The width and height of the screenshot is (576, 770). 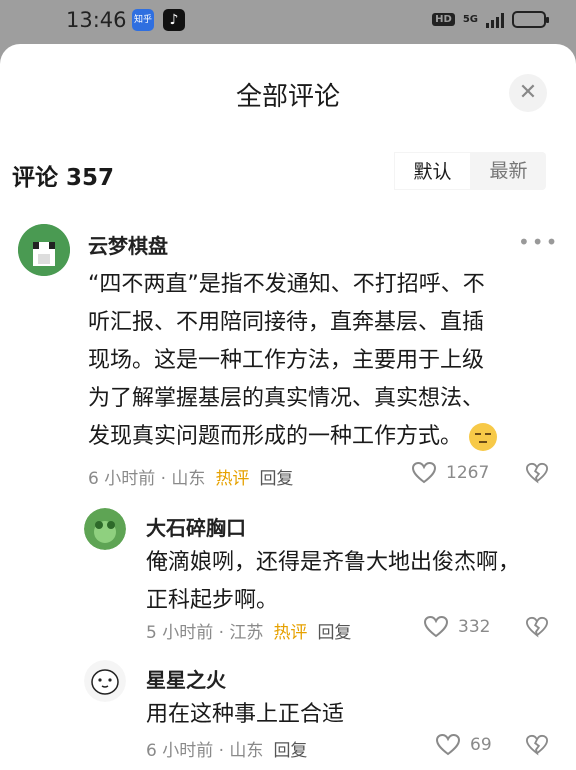 I want to click on comment-line: 发现真实问题而形成的一种工作方式。, so click(x=323, y=437).